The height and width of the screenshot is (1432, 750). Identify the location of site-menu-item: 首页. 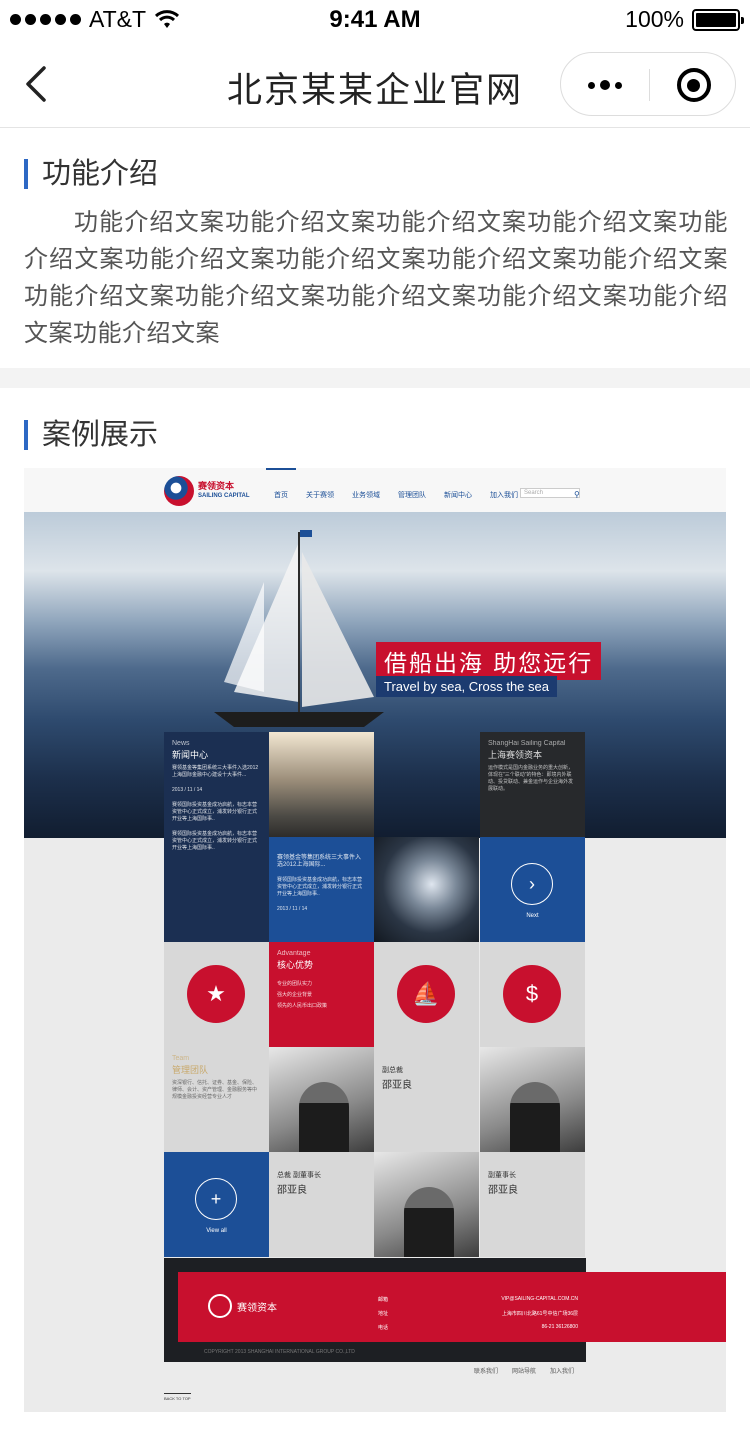
(281, 495).